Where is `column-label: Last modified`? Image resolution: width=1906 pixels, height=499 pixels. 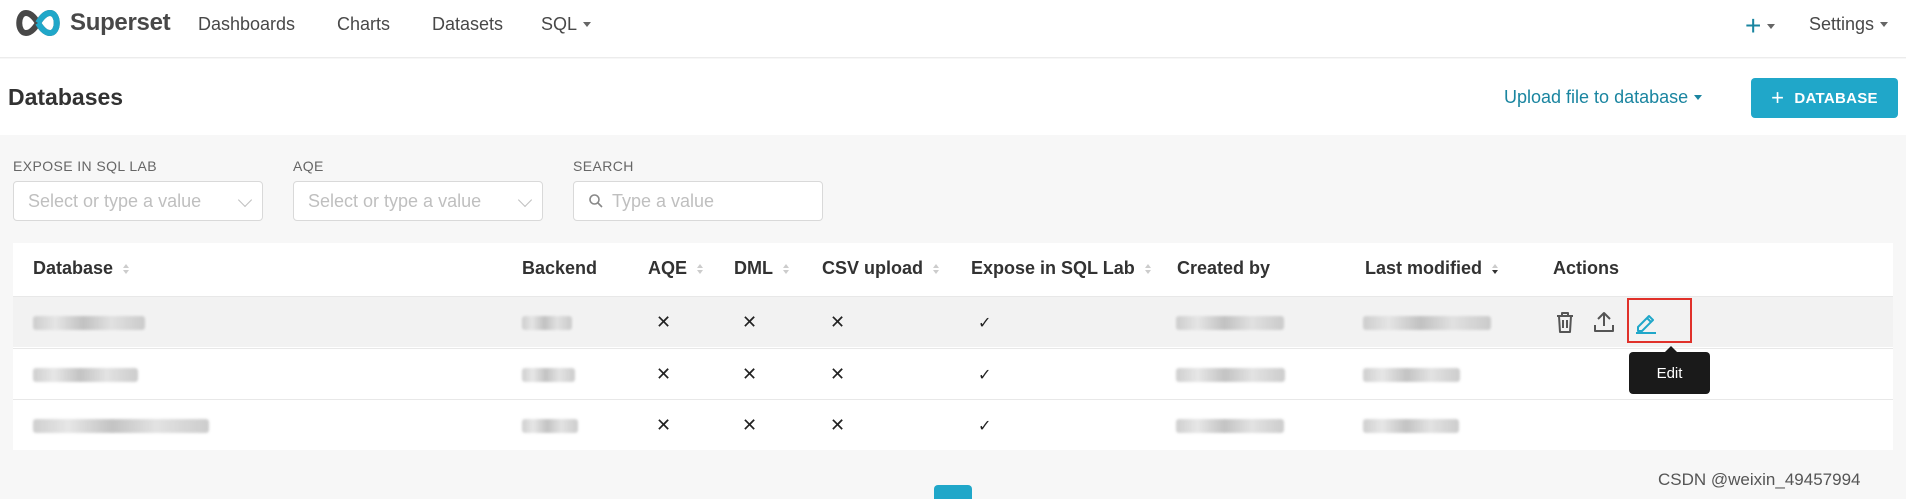
column-label: Last modified is located at coordinates (1424, 268).